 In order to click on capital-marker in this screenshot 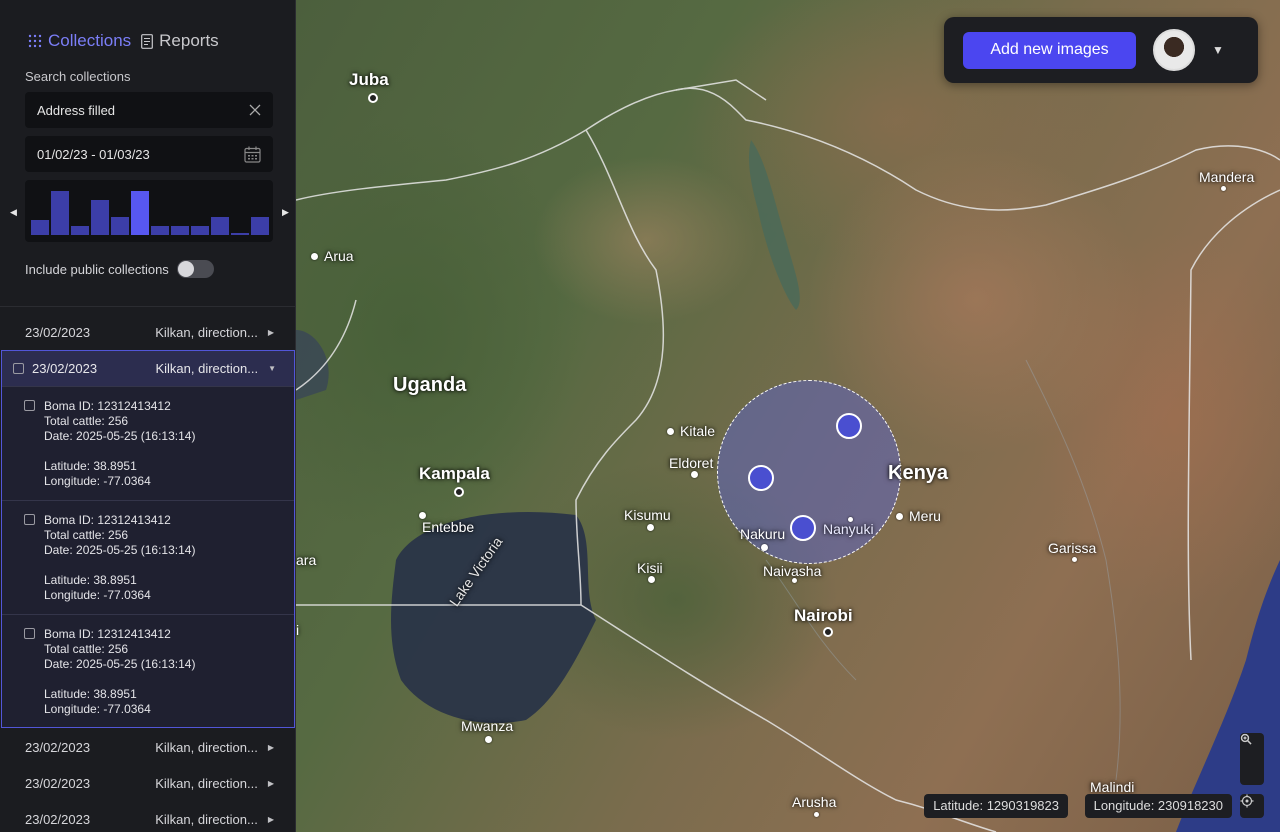, I will do `click(373, 98)`.